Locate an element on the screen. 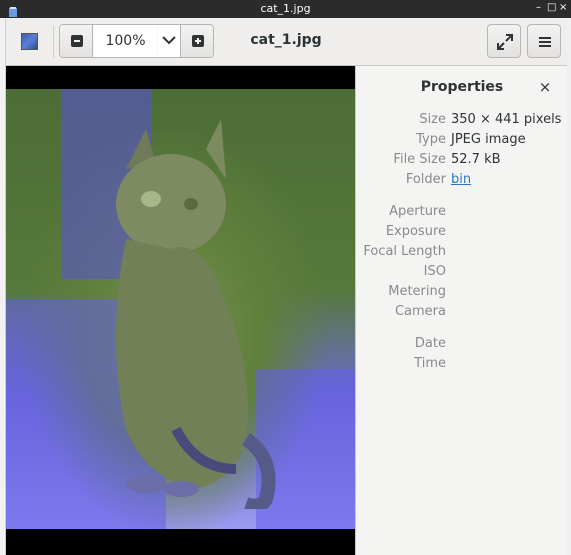  menu-button is located at coordinates (544, 41).